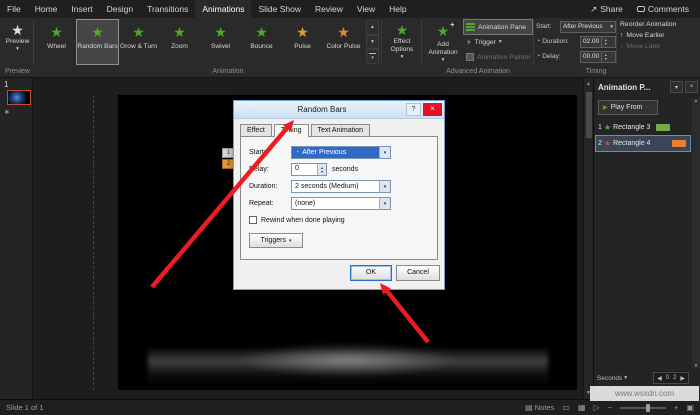  I want to click on scroll-down-icon: ▼, so click(696, 365).